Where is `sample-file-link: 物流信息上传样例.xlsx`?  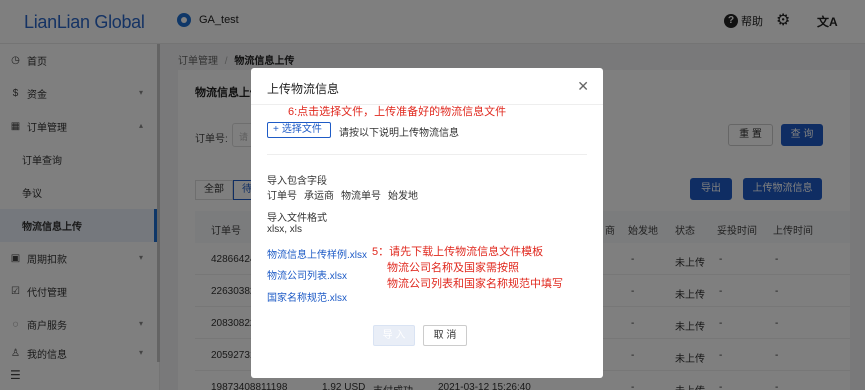 sample-file-link: 物流信息上传样例.xlsx is located at coordinates (317, 253).